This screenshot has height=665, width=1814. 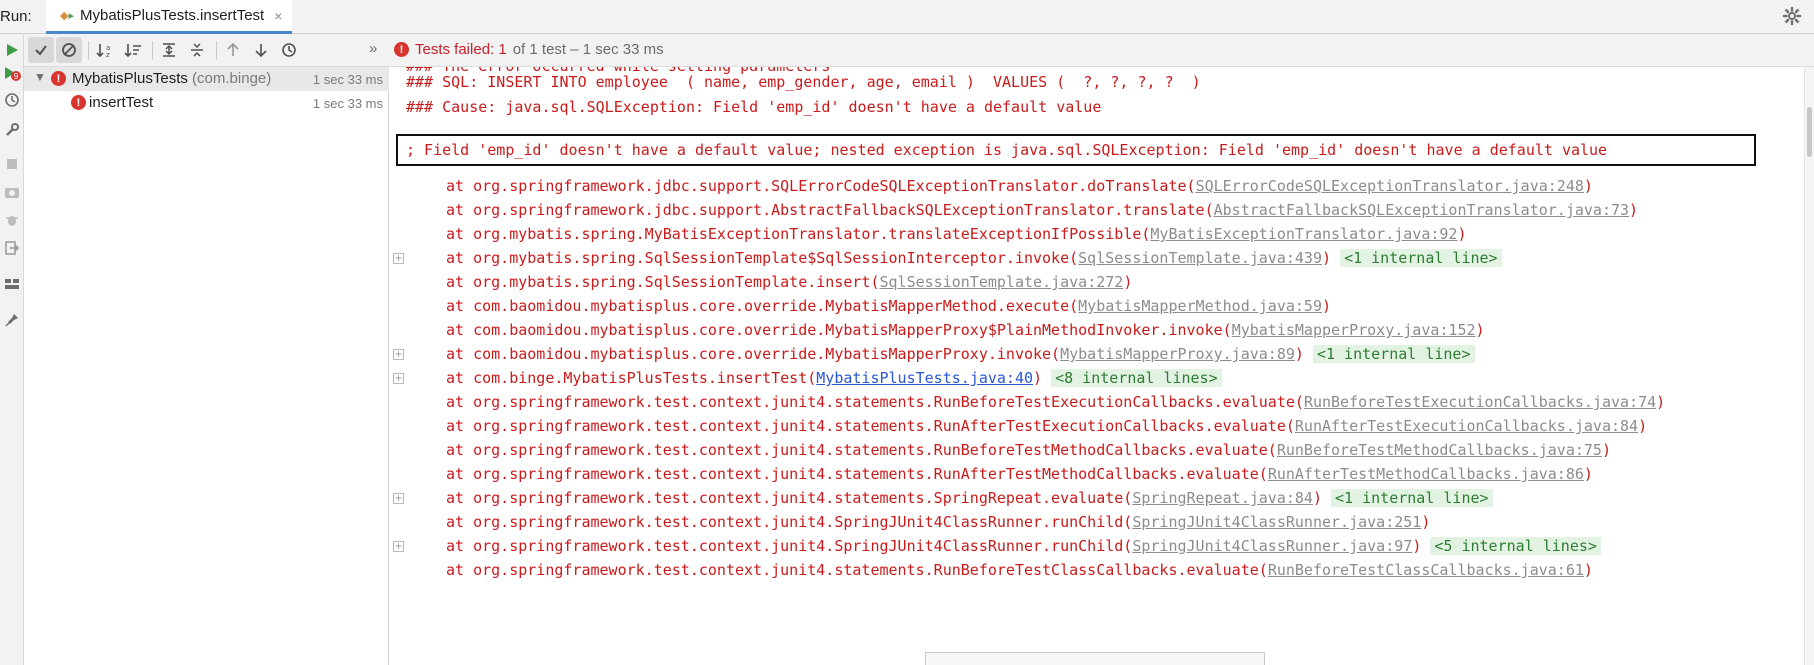 What do you see at coordinates (233, 50) in the screenshot?
I see `previous-failed-button` at bounding box center [233, 50].